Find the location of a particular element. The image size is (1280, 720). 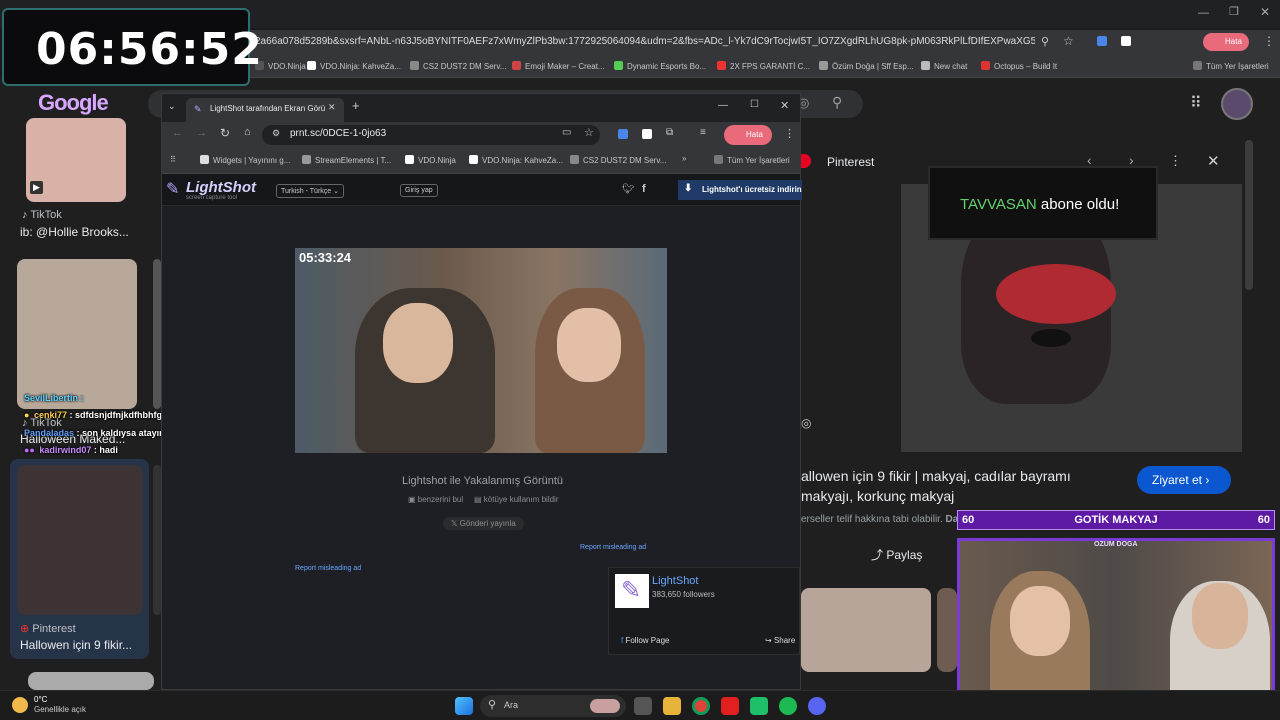

forward-icon: → is located at coordinates (201, 133).